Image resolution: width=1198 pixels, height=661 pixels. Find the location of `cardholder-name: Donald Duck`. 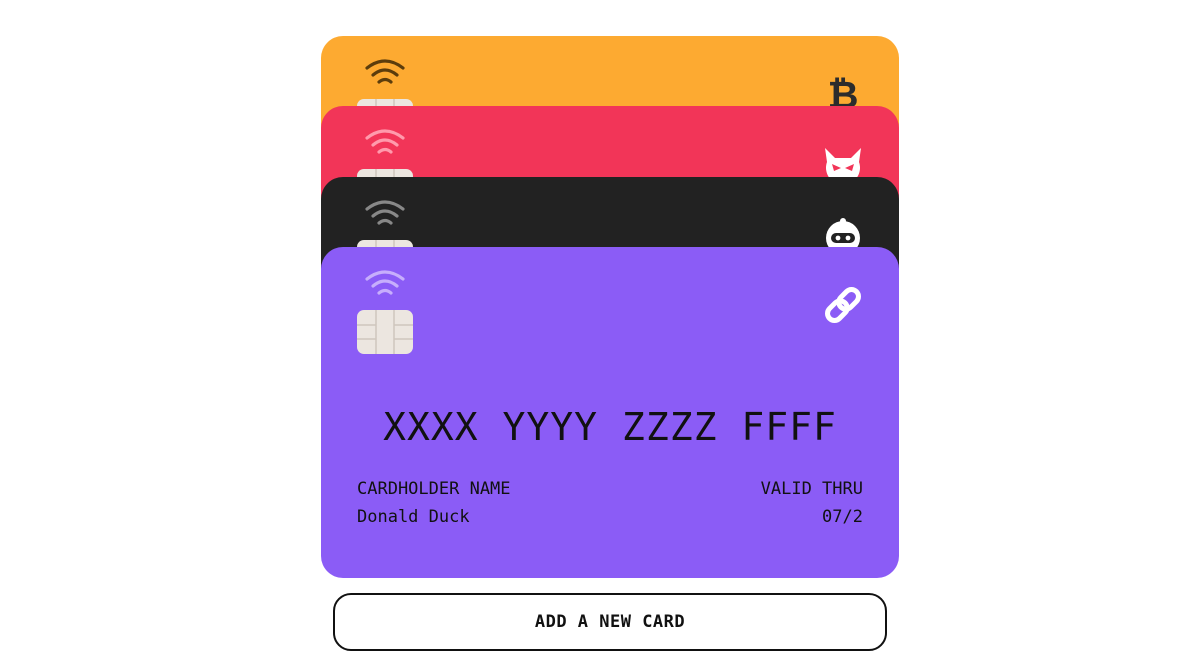

cardholder-name: Donald Duck is located at coordinates (413, 517).